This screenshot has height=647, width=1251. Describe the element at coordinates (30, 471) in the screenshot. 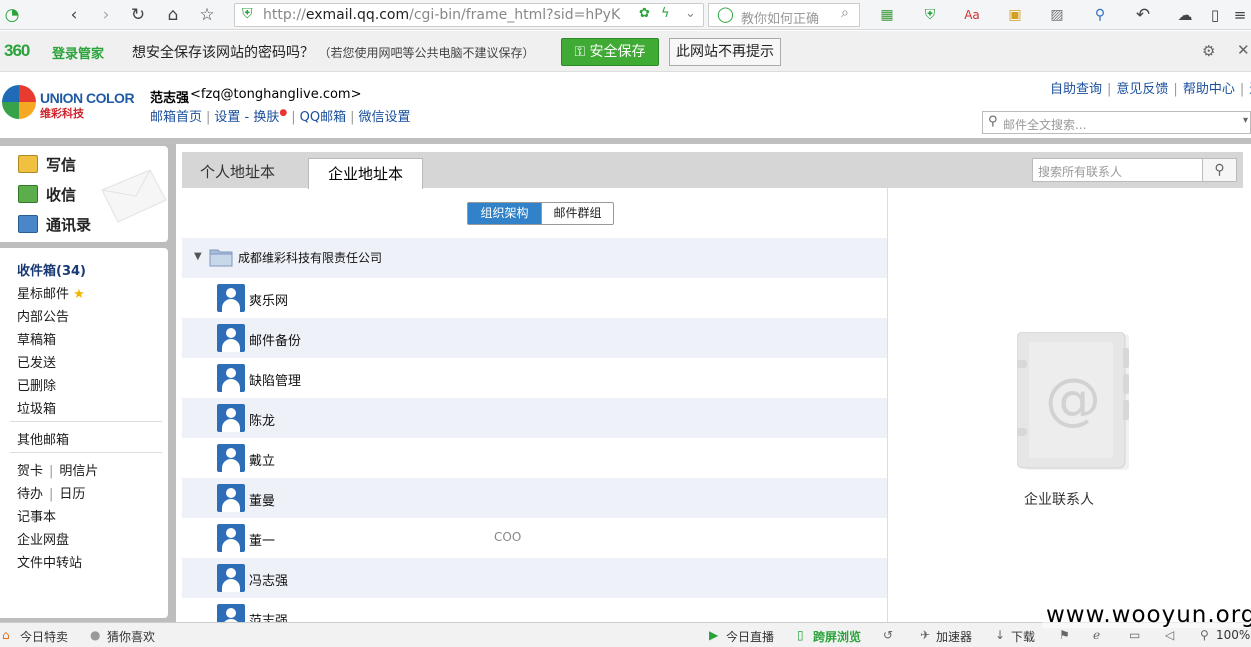

I see `link-card: 贺卡` at that location.